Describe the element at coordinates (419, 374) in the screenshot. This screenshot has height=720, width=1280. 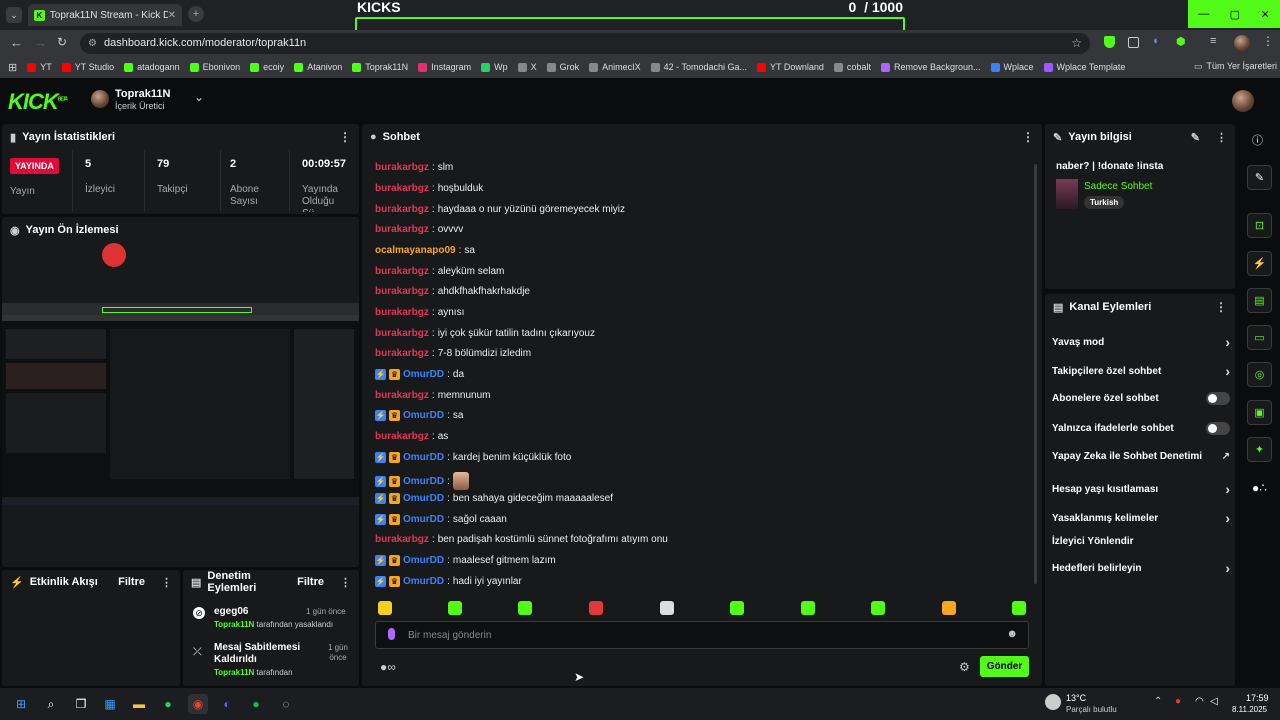
I see `chat-message: ⚡ ♛ OmurDD: da` at that location.